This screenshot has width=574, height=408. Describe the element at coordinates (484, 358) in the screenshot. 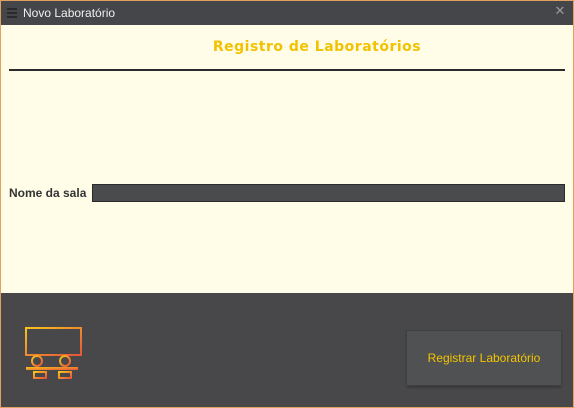

I see `register-lab-button: Registrar Laboratório` at that location.